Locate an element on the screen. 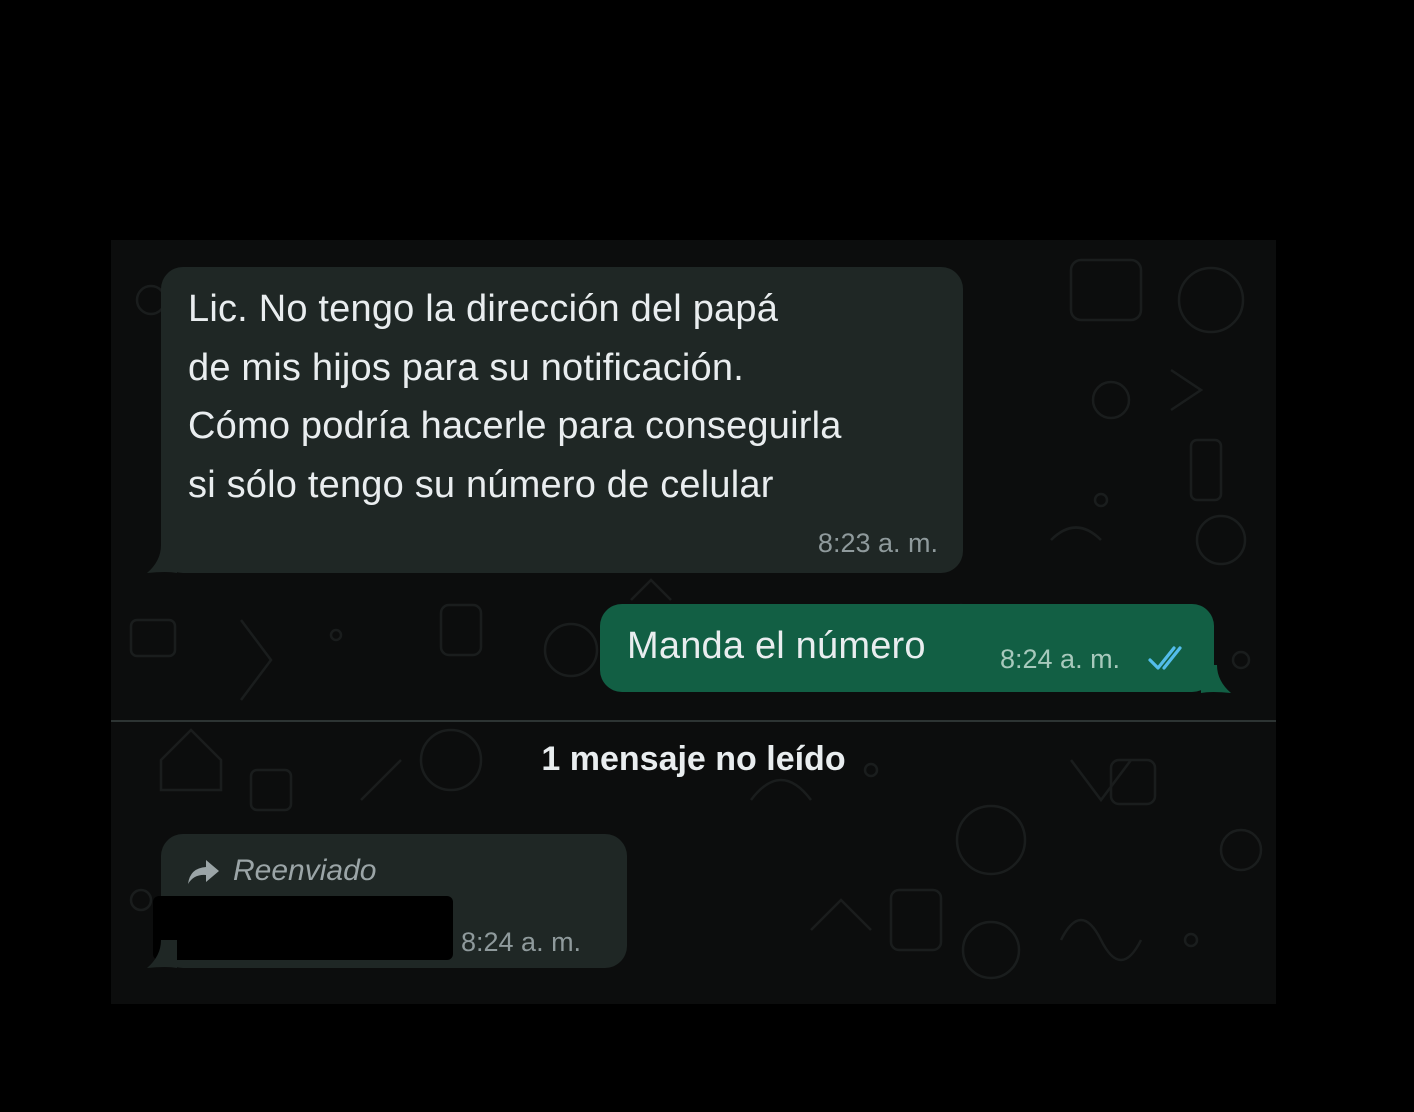 The height and width of the screenshot is (1112, 1414). forwarded-bubble-tail is located at coordinates (162, 954).